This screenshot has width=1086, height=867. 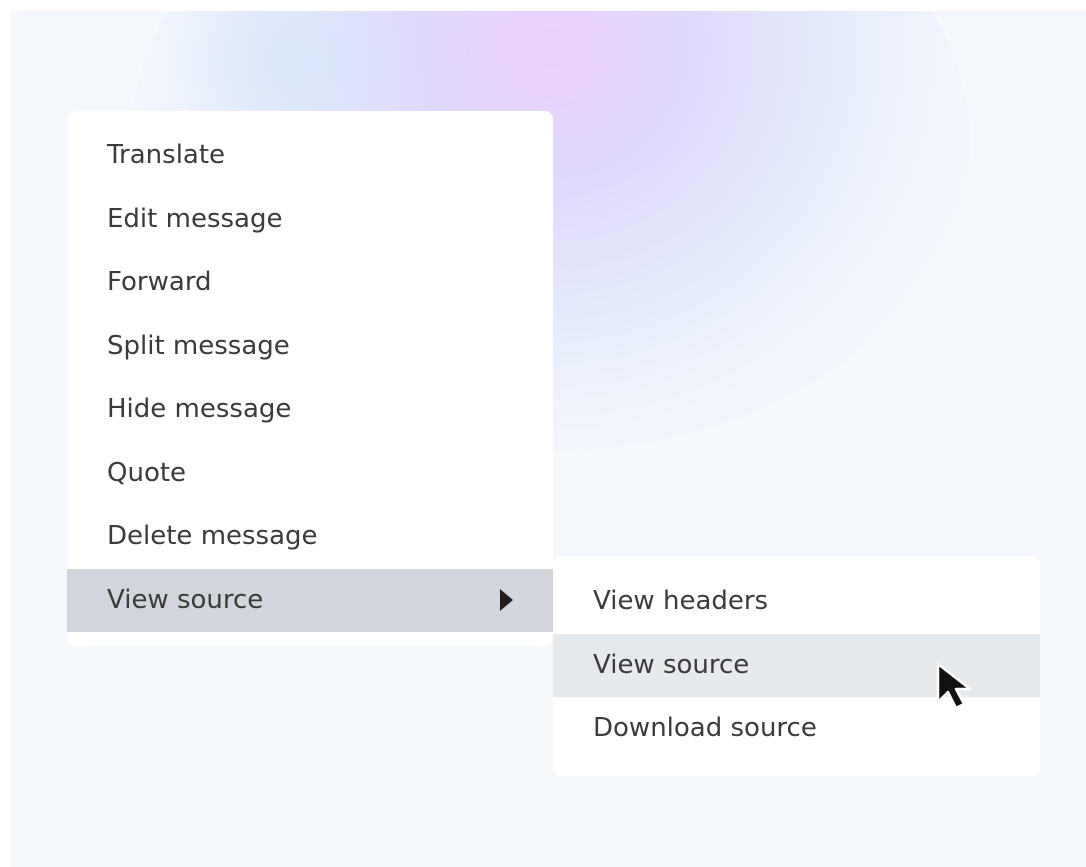 I want to click on menu-item-view-source: View source, so click(x=310, y=600).